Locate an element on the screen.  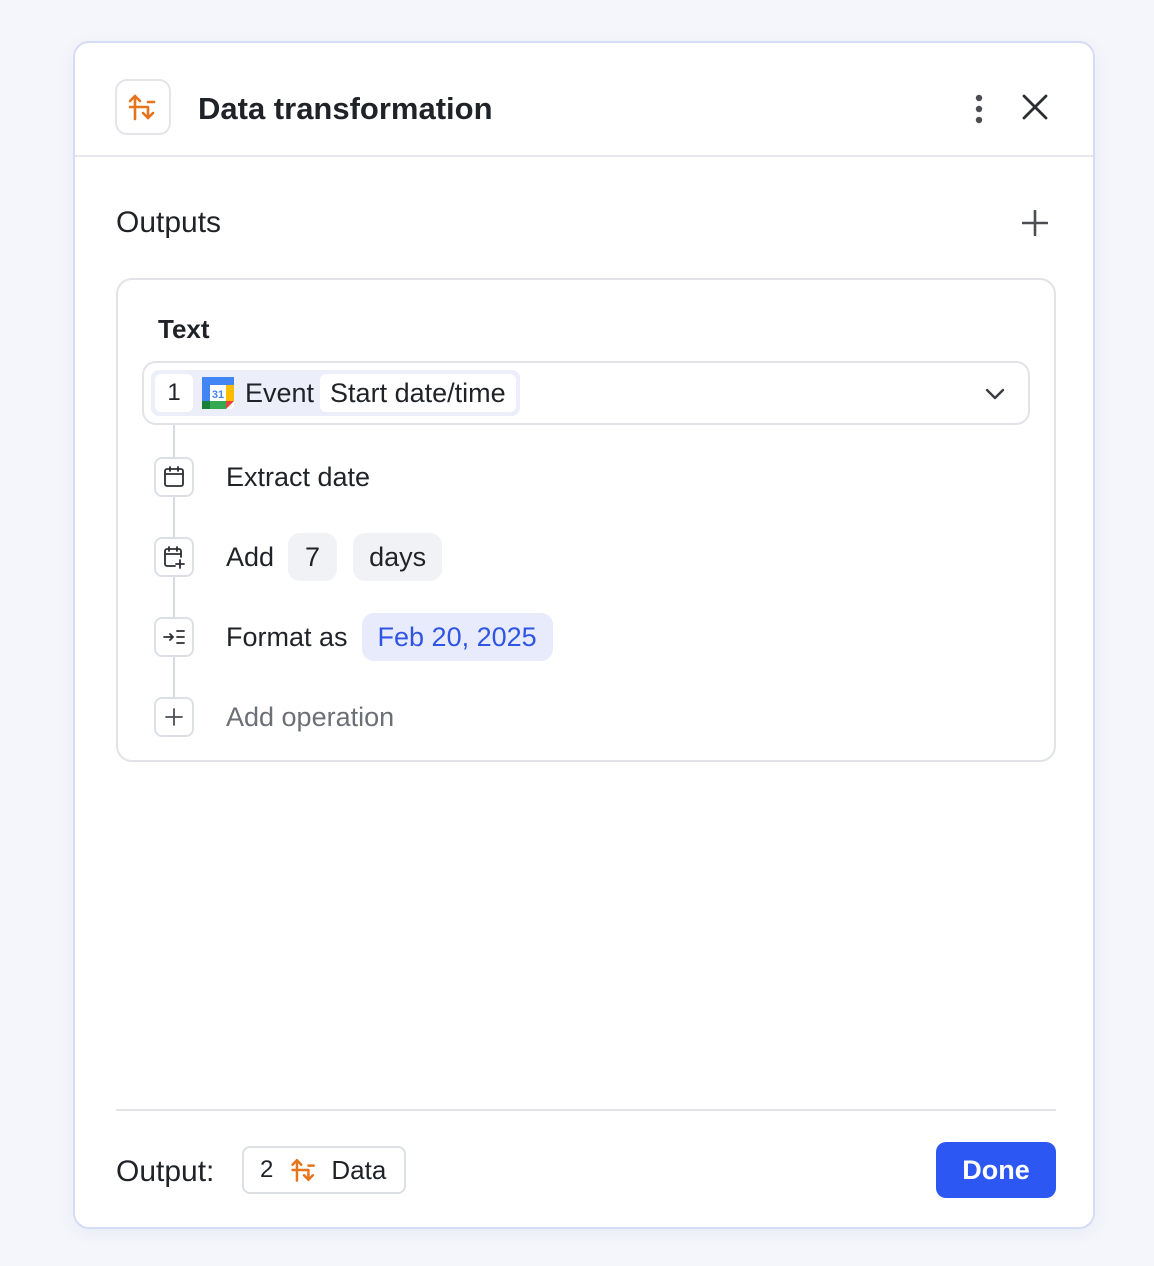
operation-format-as: Format as Feb 20, 2025 is located at coordinates (353, 637).